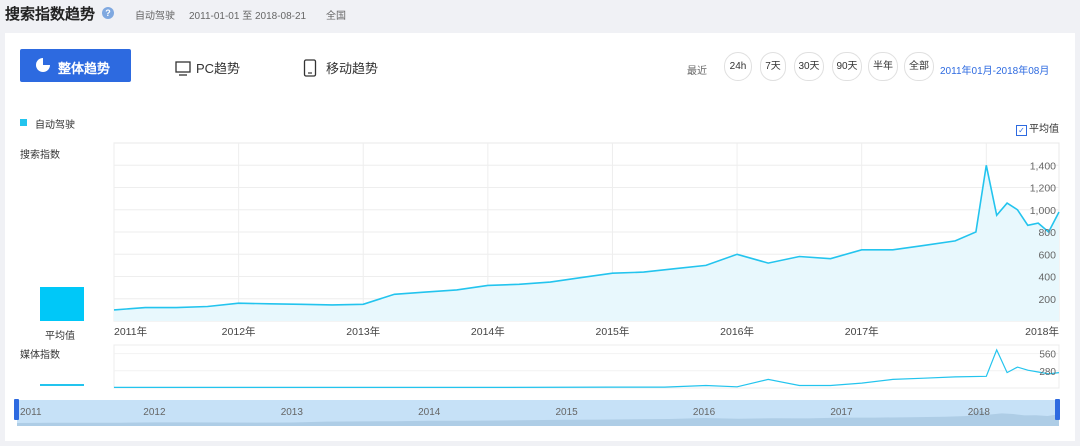 The image size is (1080, 446). Describe the element at coordinates (738, 66) in the screenshot. I see `range-24h-button: 24h` at that location.